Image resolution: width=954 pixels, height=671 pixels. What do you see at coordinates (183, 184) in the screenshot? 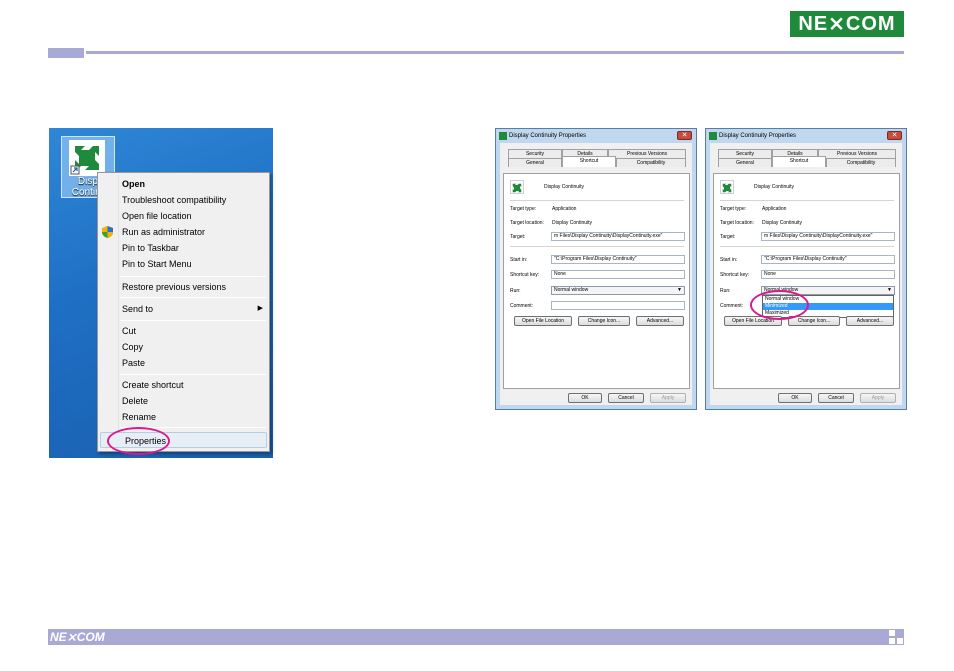
I see `menu-item-open: Open` at bounding box center [183, 184].